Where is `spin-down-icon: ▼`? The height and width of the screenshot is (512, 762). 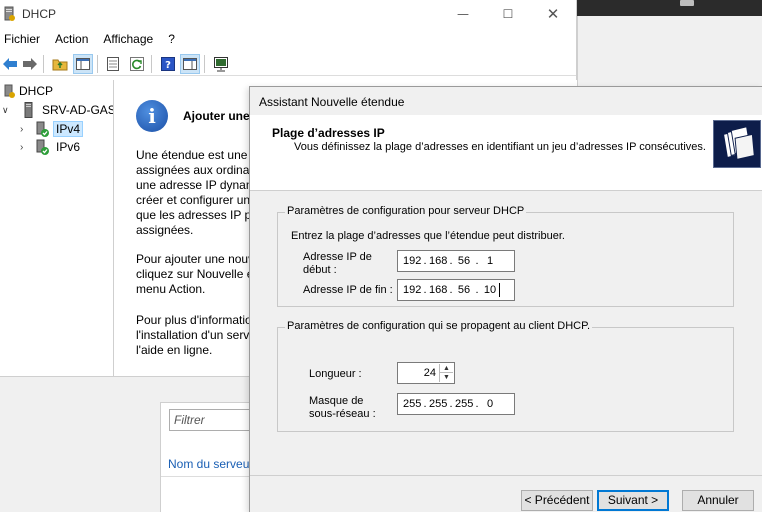 spin-down-icon: ▼ is located at coordinates (446, 377).